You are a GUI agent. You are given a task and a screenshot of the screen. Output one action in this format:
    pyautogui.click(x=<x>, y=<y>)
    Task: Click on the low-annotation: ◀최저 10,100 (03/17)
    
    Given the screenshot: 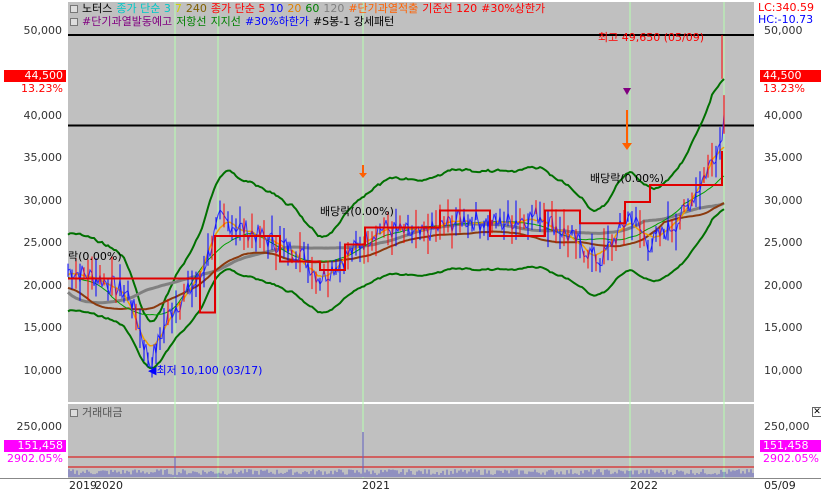 What is the action you would take?
    pyautogui.click(x=205, y=370)
    